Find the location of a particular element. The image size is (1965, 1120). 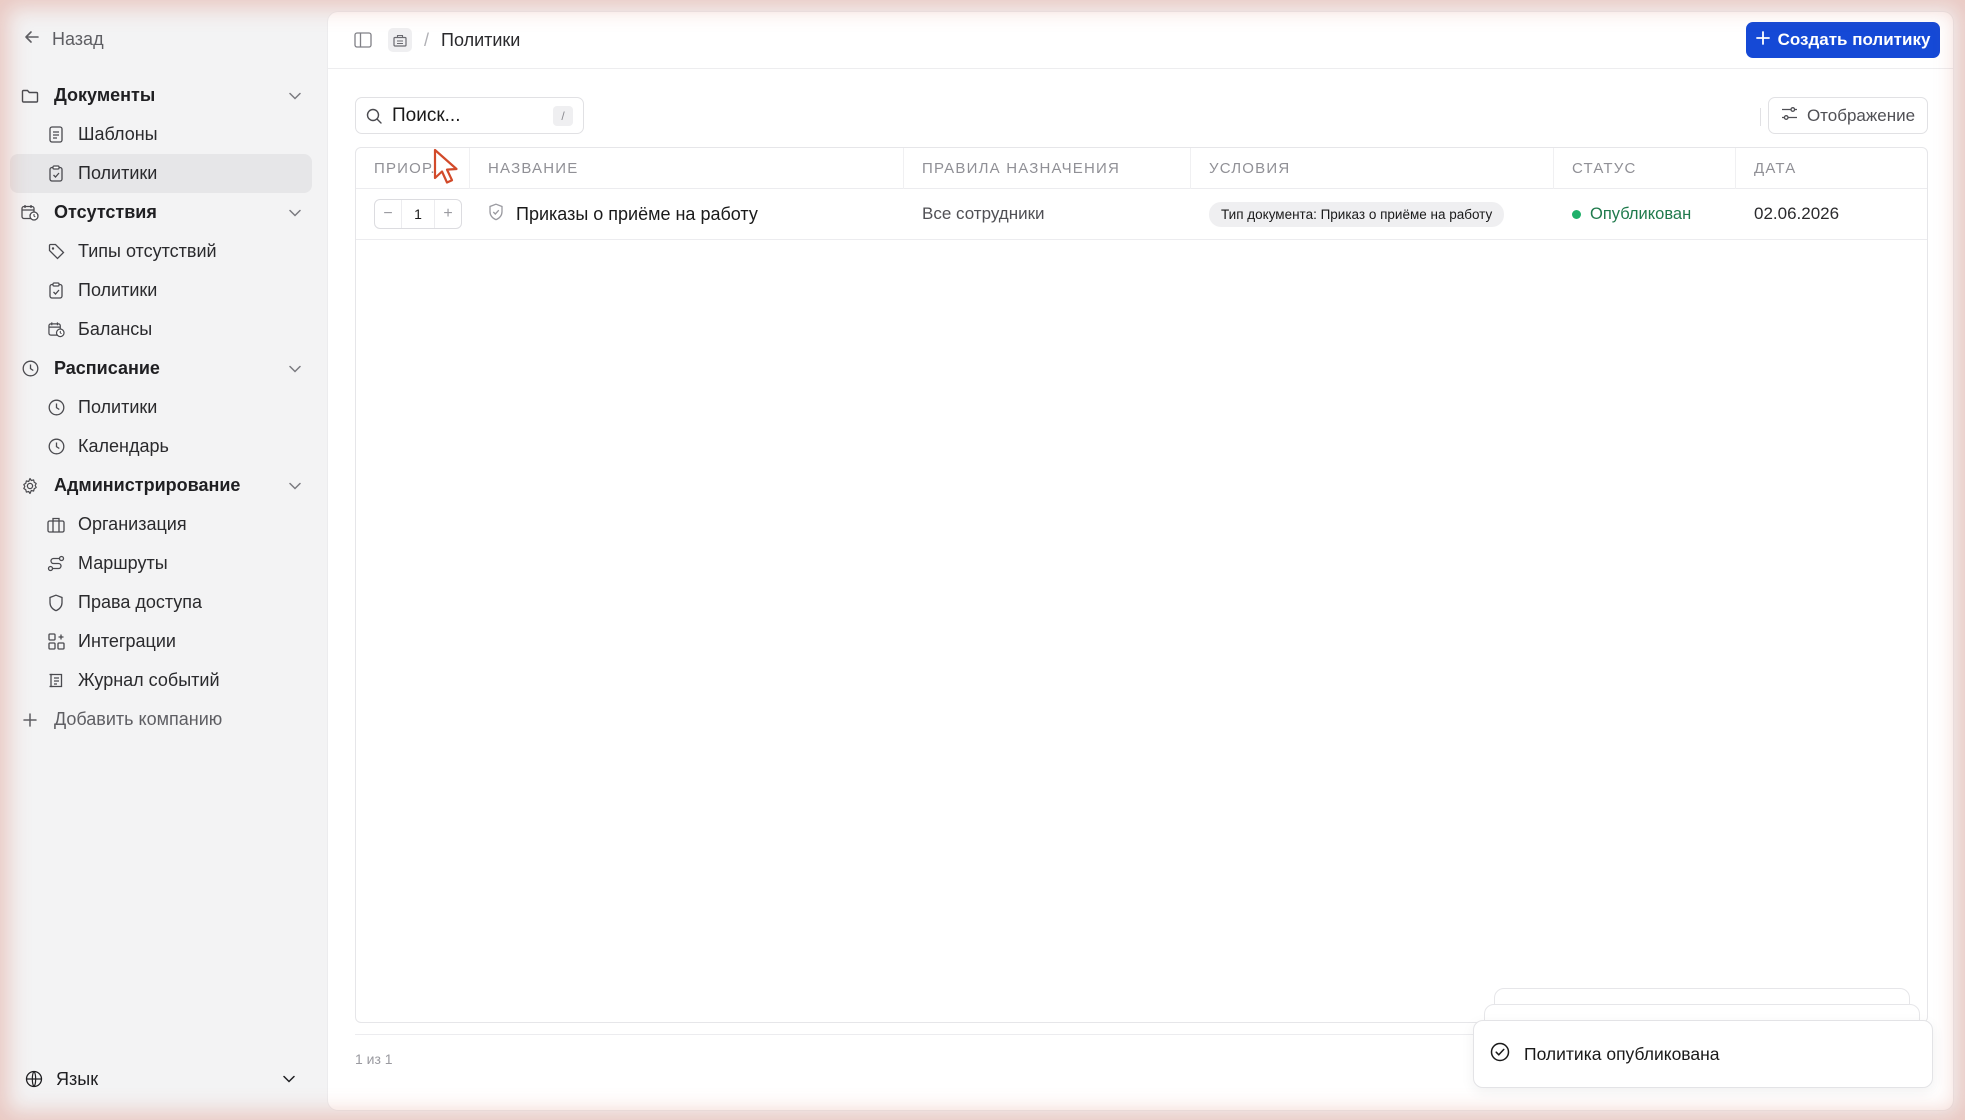

sidebar-item-access-rights: Права доступа is located at coordinates (161, 602).